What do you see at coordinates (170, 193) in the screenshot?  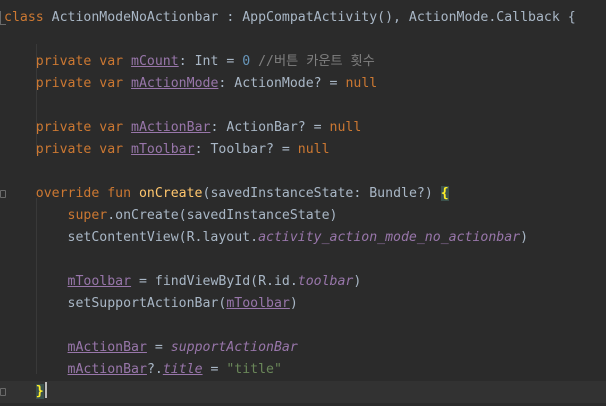 I see `code-token: onCreate` at bounding box center [170, 193].